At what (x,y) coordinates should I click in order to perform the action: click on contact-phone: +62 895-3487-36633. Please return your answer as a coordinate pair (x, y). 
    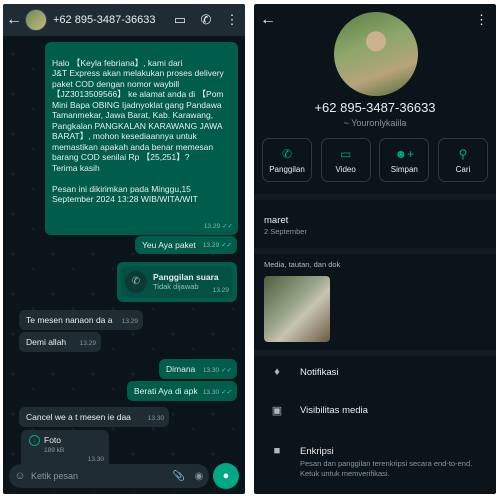
    Looking at the image, I should click on (375, 107).